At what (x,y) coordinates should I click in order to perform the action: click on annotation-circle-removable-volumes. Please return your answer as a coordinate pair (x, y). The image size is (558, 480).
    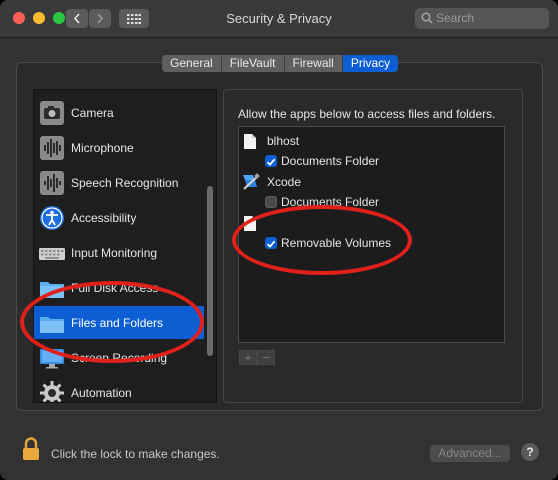
    Looking at the image, I should click on (322, 240).